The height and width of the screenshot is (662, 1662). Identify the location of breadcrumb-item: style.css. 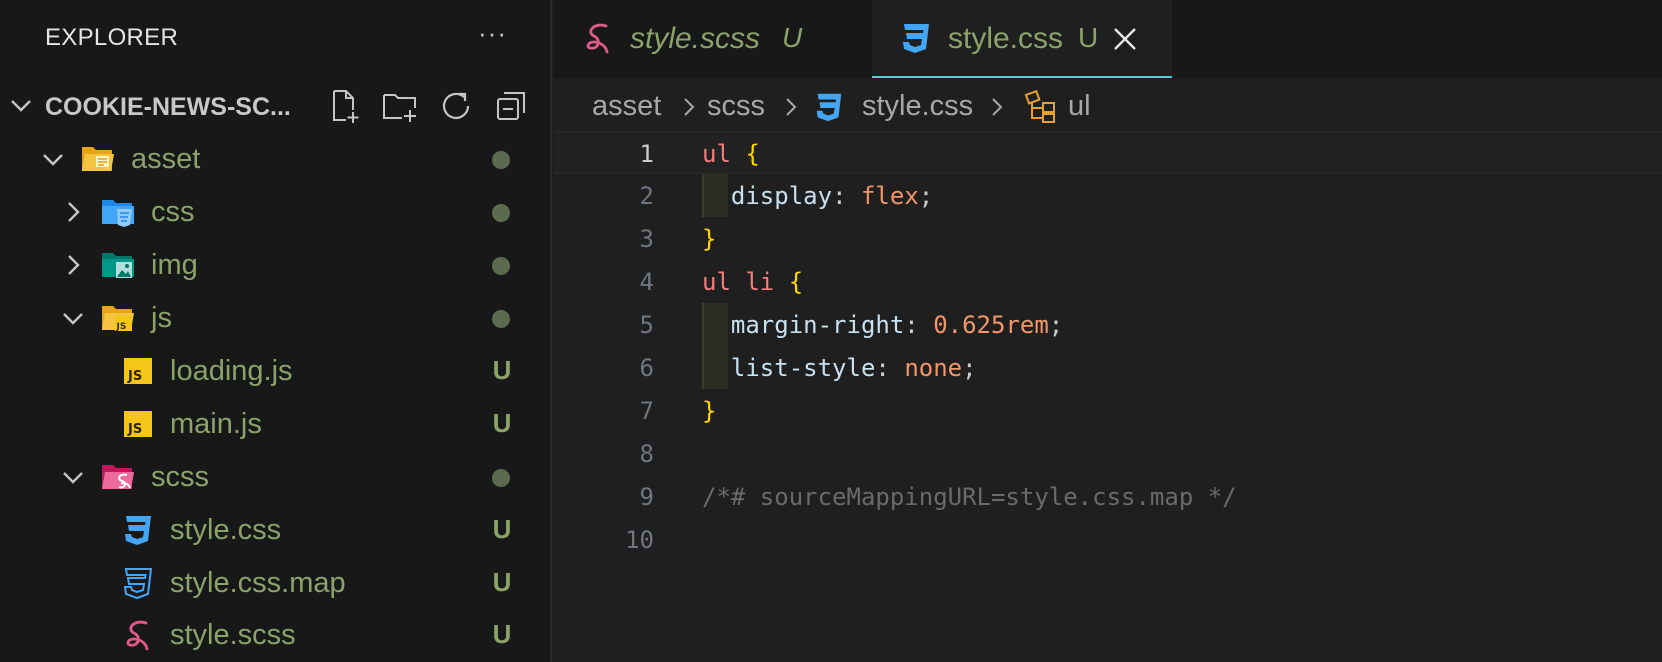
(917, 106).